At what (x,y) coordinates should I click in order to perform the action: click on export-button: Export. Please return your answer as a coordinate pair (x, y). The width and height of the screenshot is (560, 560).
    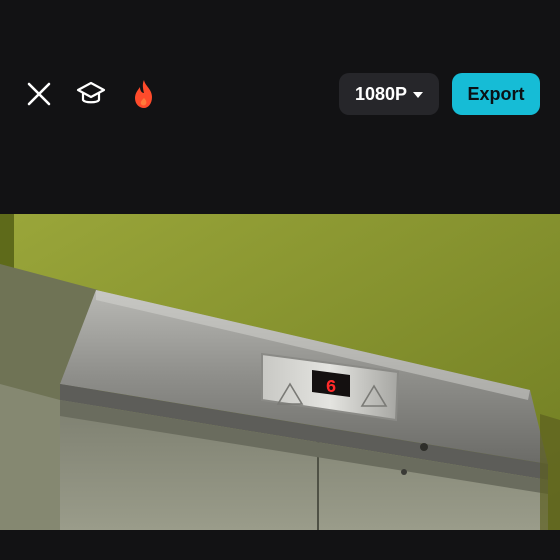
    Looking at the image, I should click on (496, 94).